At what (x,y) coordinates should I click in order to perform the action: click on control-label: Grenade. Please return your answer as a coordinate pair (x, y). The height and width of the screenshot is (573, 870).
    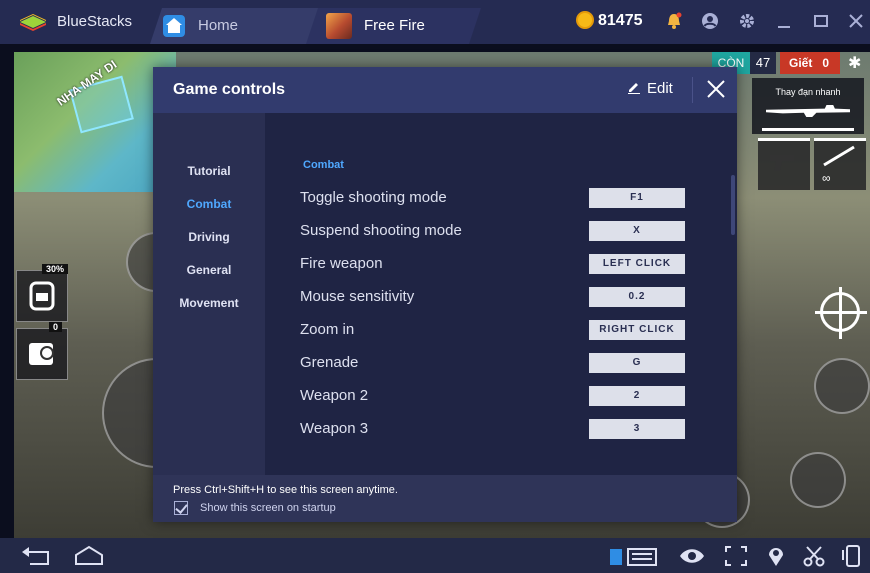
    Looking at the image, I should click on (329, 362).